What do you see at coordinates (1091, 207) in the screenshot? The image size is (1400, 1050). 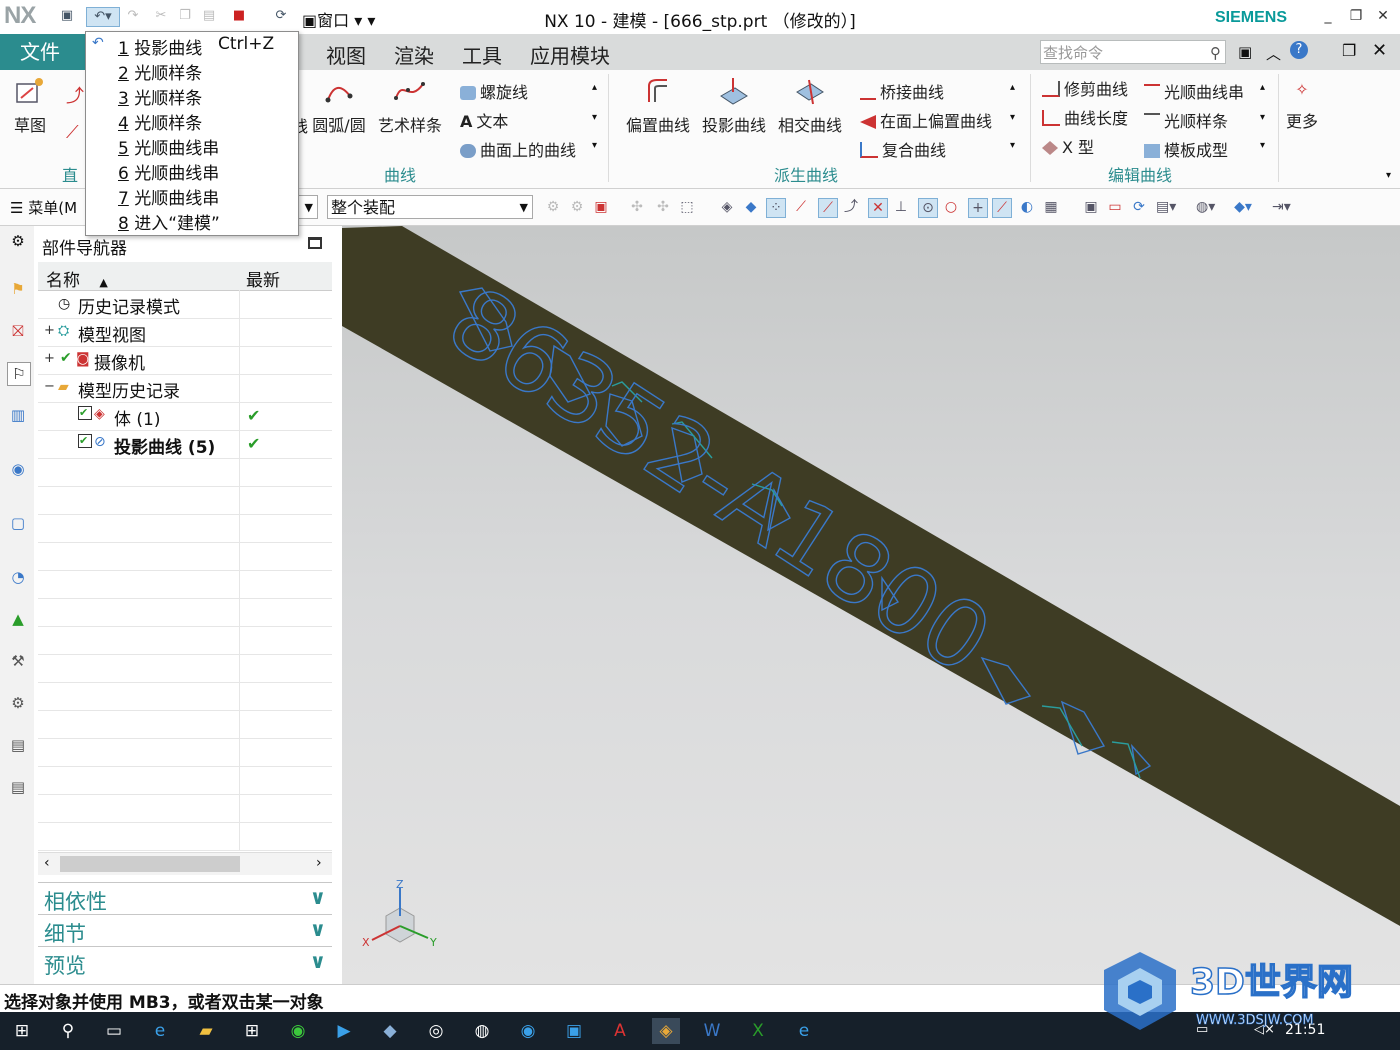 I see `fit-icon: ▣` at bounding box center [1091, 207].